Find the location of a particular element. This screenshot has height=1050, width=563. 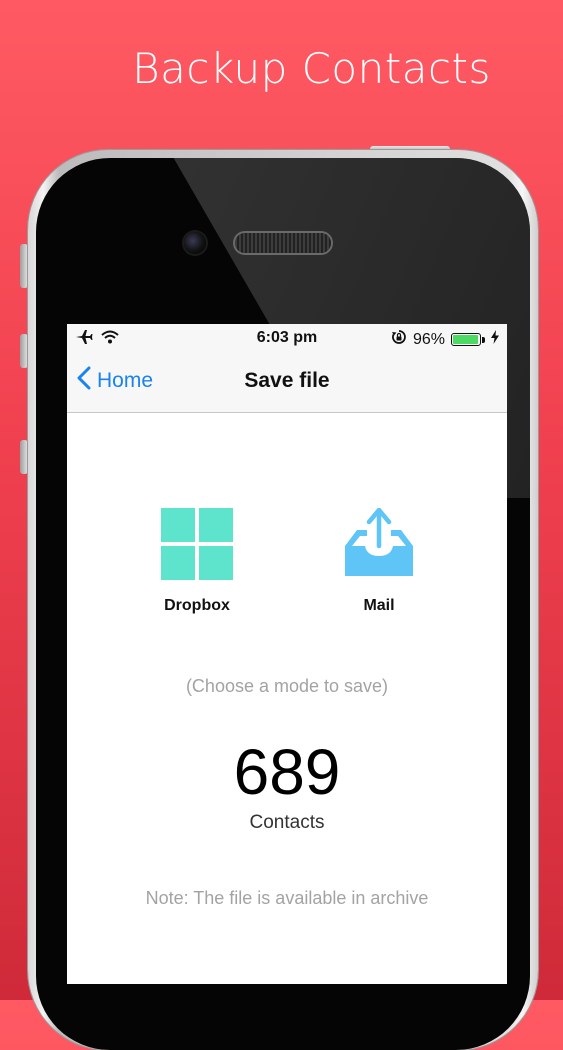

navigation-bar: Home Save file is located at coordinates (287, 382).